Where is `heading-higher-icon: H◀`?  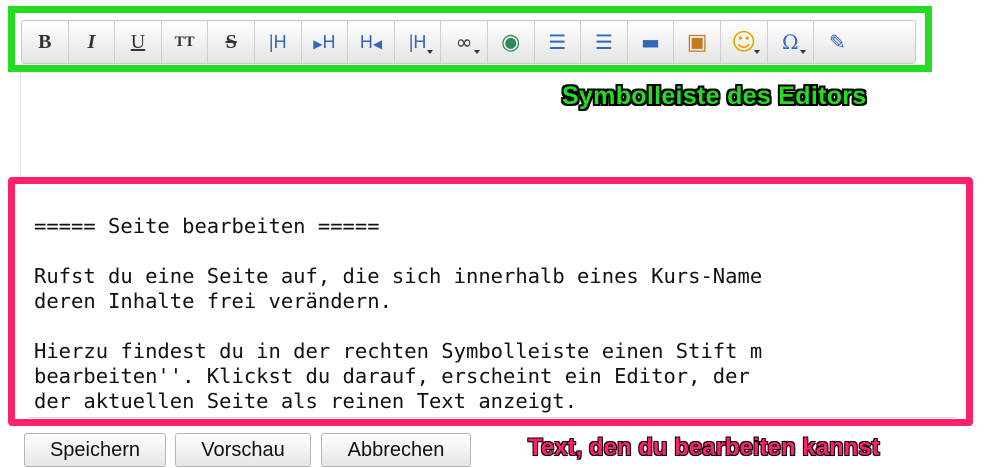
heading-higher-icon: H◀ is located at coordinates (371, 41).